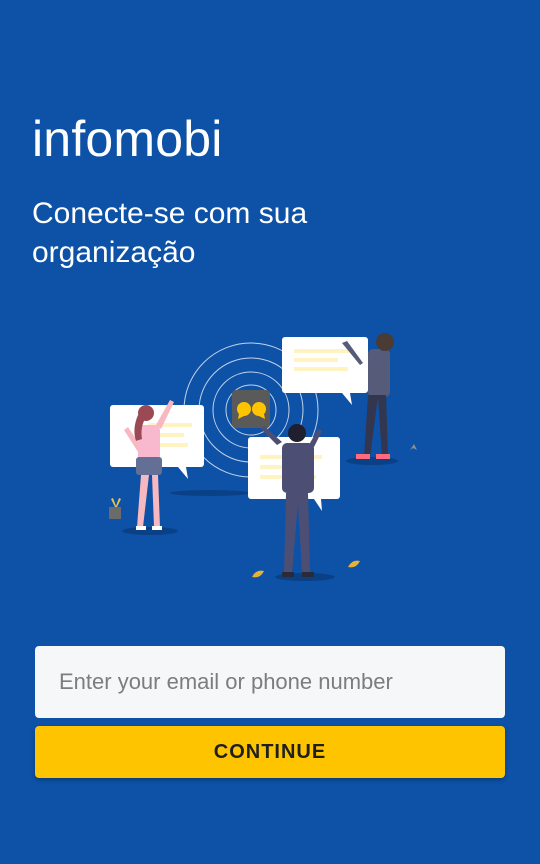 The width and height of the screenshot is (540, 864). What do you see at coordinates (115, 508) in the screenshot?
I see `plant-decoration` at bounding box center [115, 508].